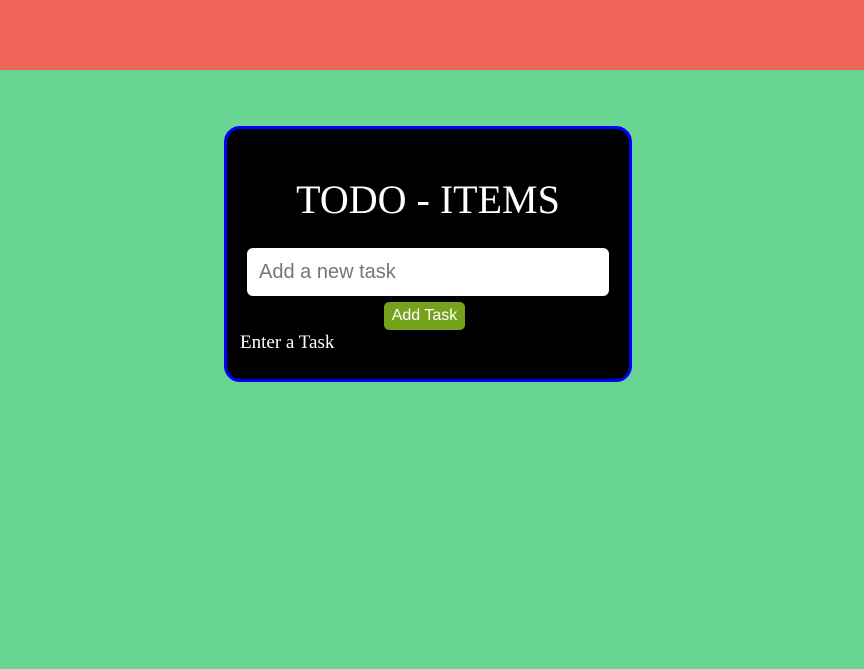  What do you see at coordinates (287, 342) in the screenshot?
I see `task-status-message: Enter a Task` at bounding box center [287, 342].